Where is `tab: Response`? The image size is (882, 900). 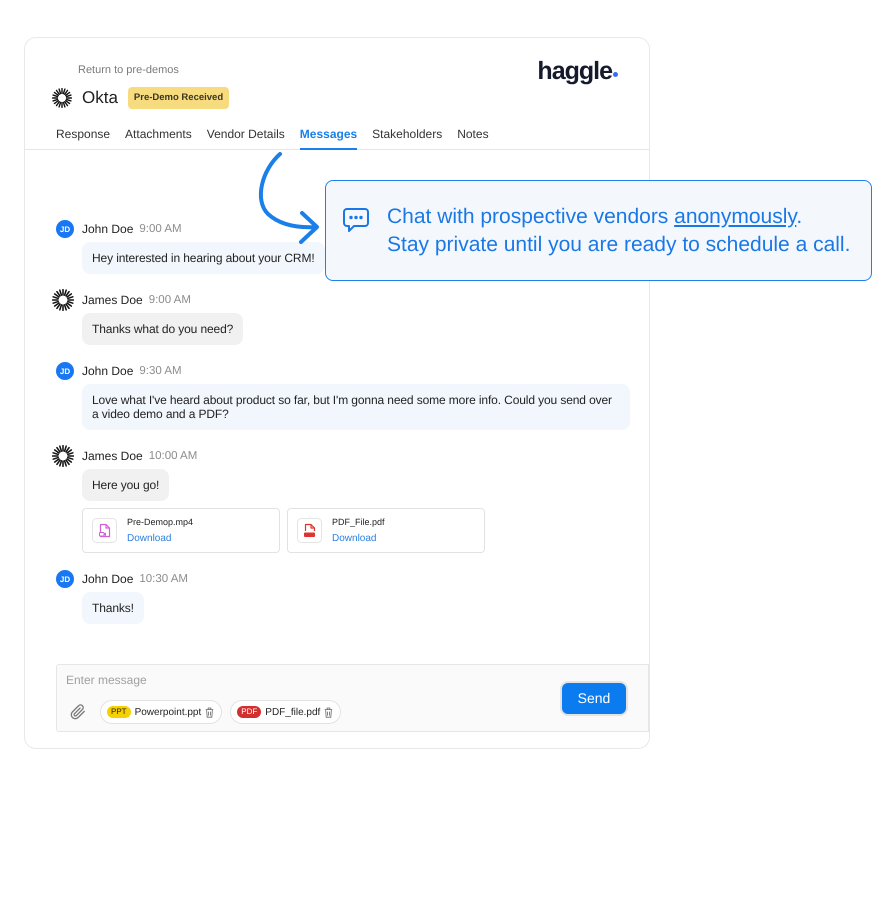 tab: Response is located at coordinates (83, 138).